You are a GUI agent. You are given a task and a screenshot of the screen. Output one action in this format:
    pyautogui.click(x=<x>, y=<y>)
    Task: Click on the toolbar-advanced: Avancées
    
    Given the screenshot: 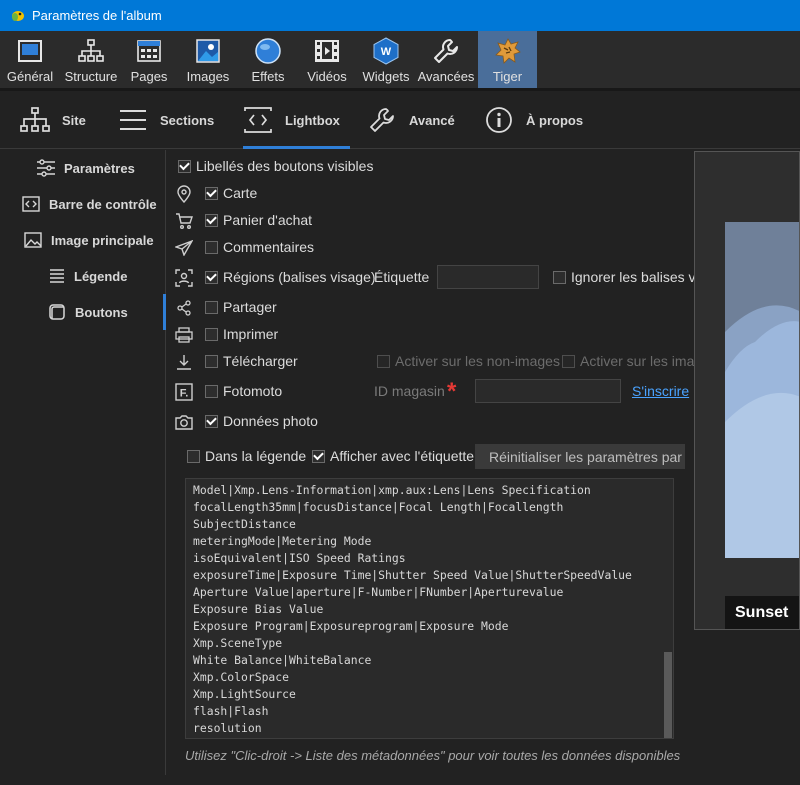 What is the action you would take?
    pyautogui.click(x=446, y=59)
    